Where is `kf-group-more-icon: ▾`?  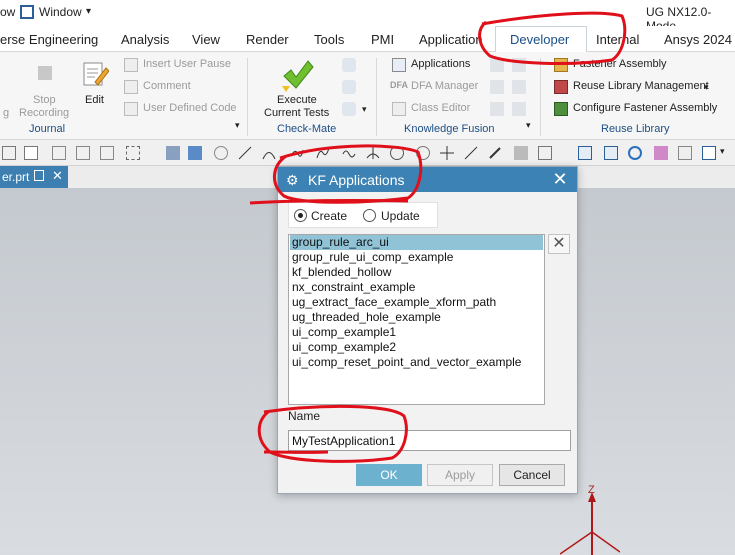
kf-group-more-icon: ▾ is located at coordinates (528, 125).